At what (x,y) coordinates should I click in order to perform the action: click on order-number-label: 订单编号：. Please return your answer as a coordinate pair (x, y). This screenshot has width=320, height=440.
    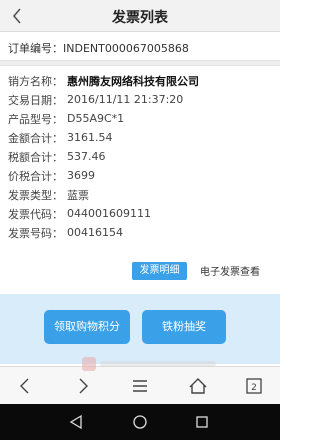
    Looking at the image, I should click on (35, 48).